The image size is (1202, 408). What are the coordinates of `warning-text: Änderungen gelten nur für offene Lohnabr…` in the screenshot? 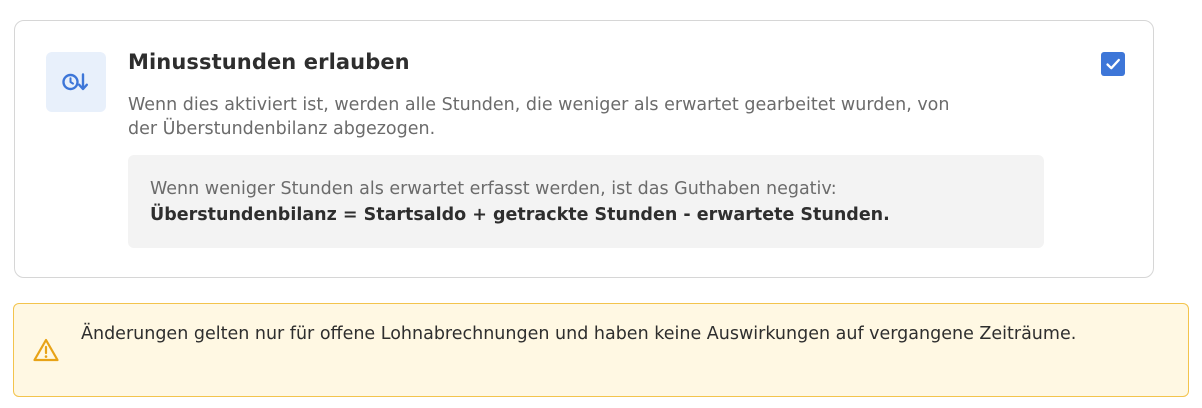 It's located at (579, 334).